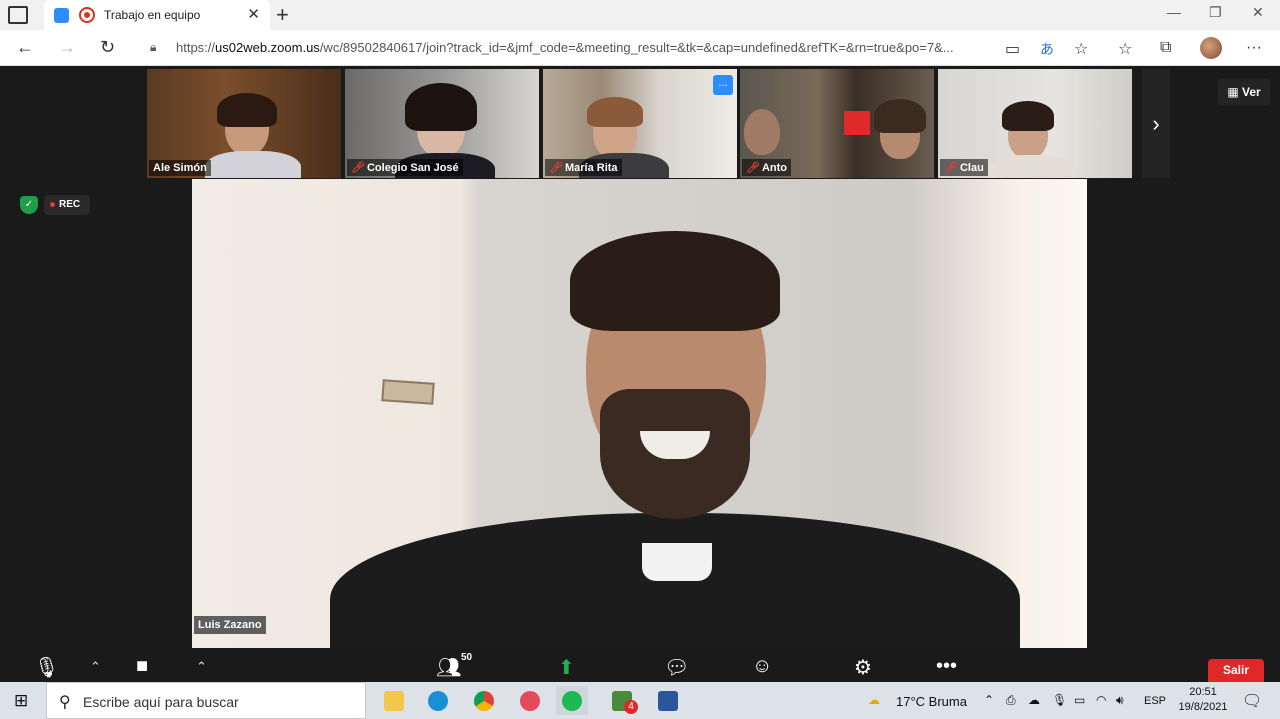 The image size is (1280, 719). I want to click on recording-indicator-icon, so click(87, 15).